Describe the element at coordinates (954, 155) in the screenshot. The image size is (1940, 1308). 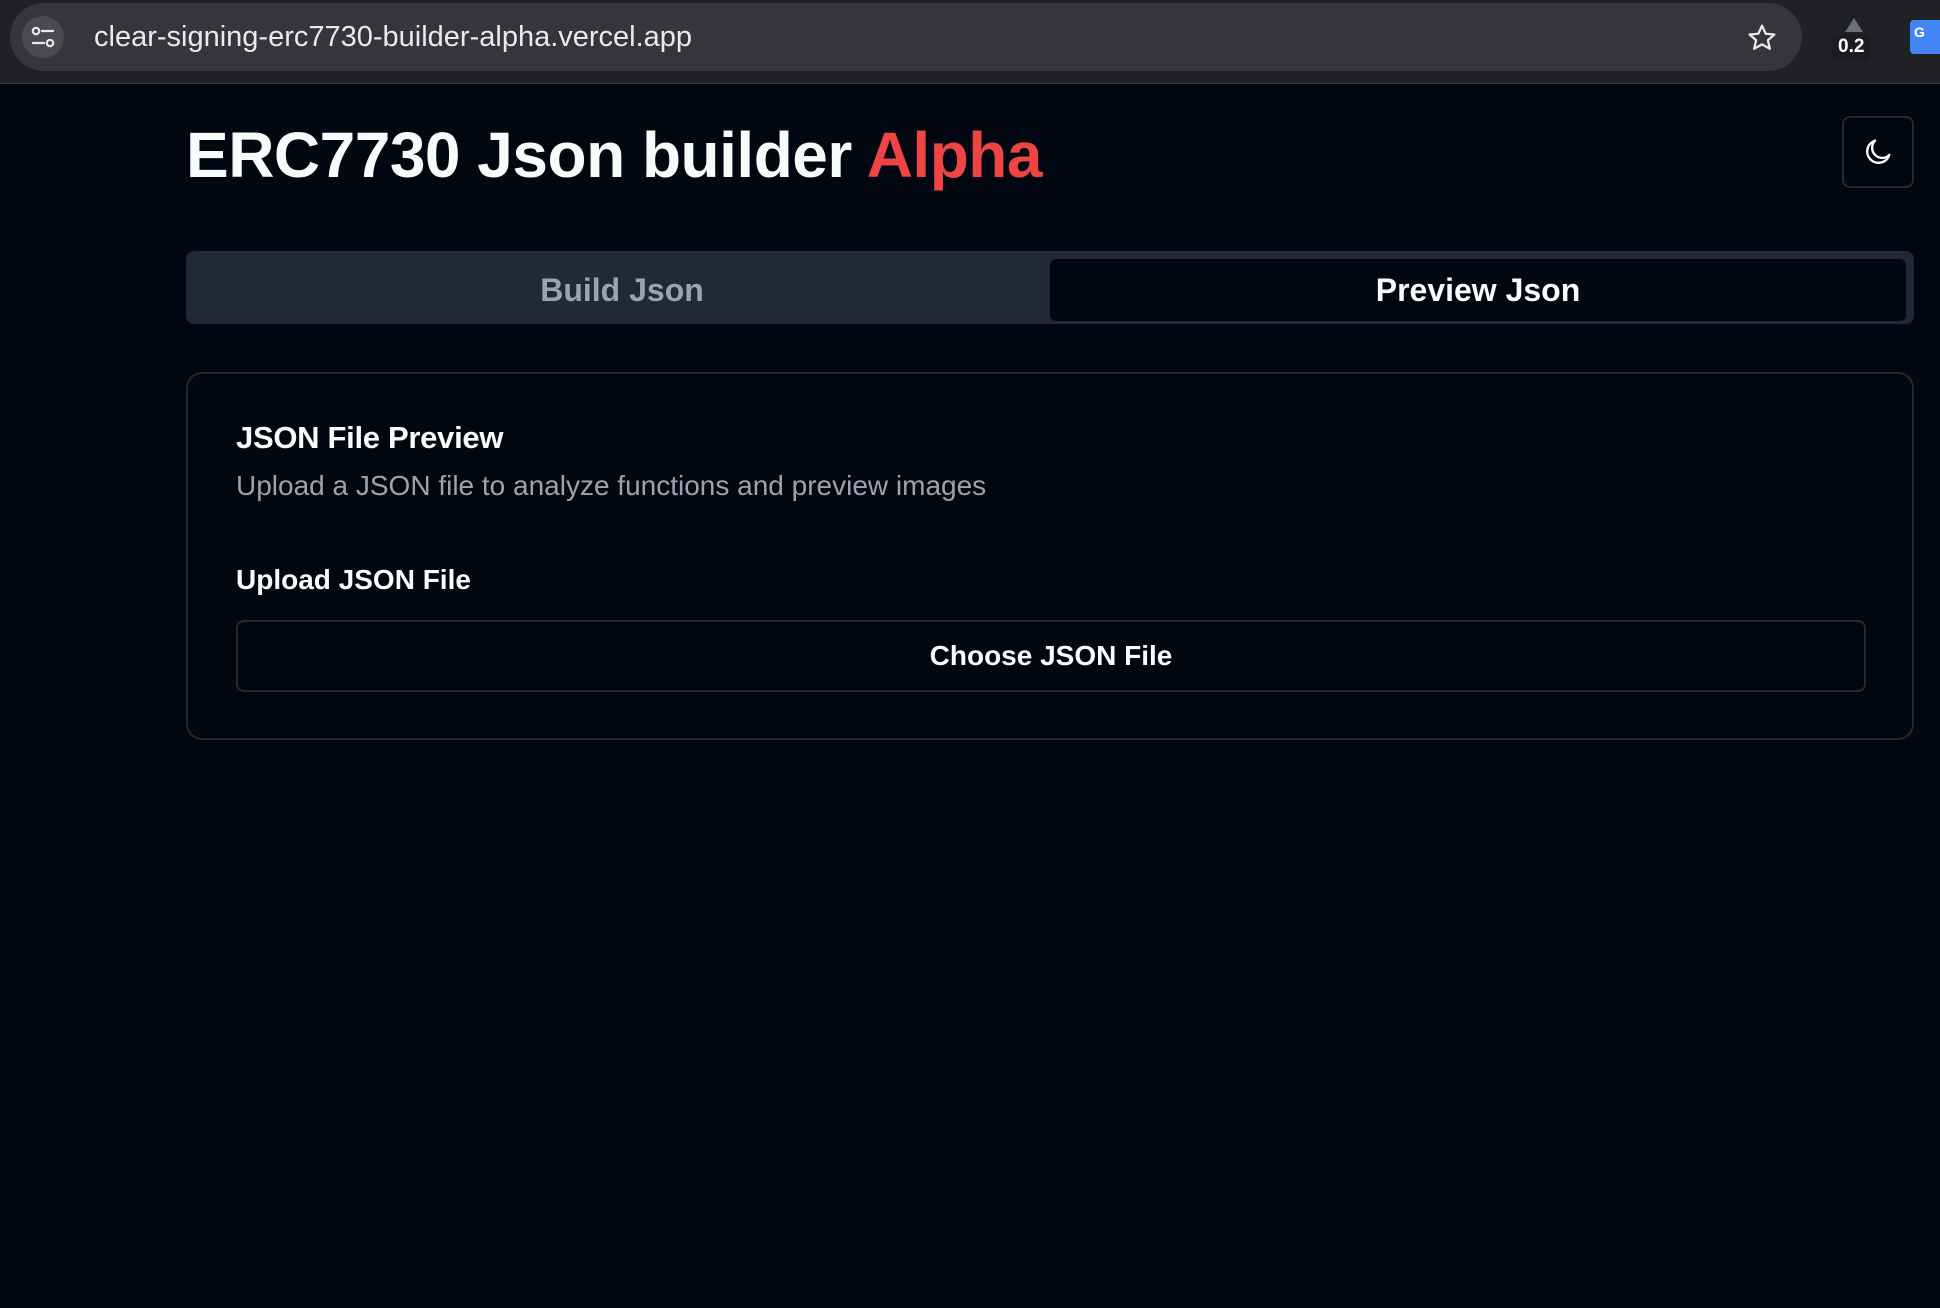
I see `page-title-accent: Alpha` at that location.